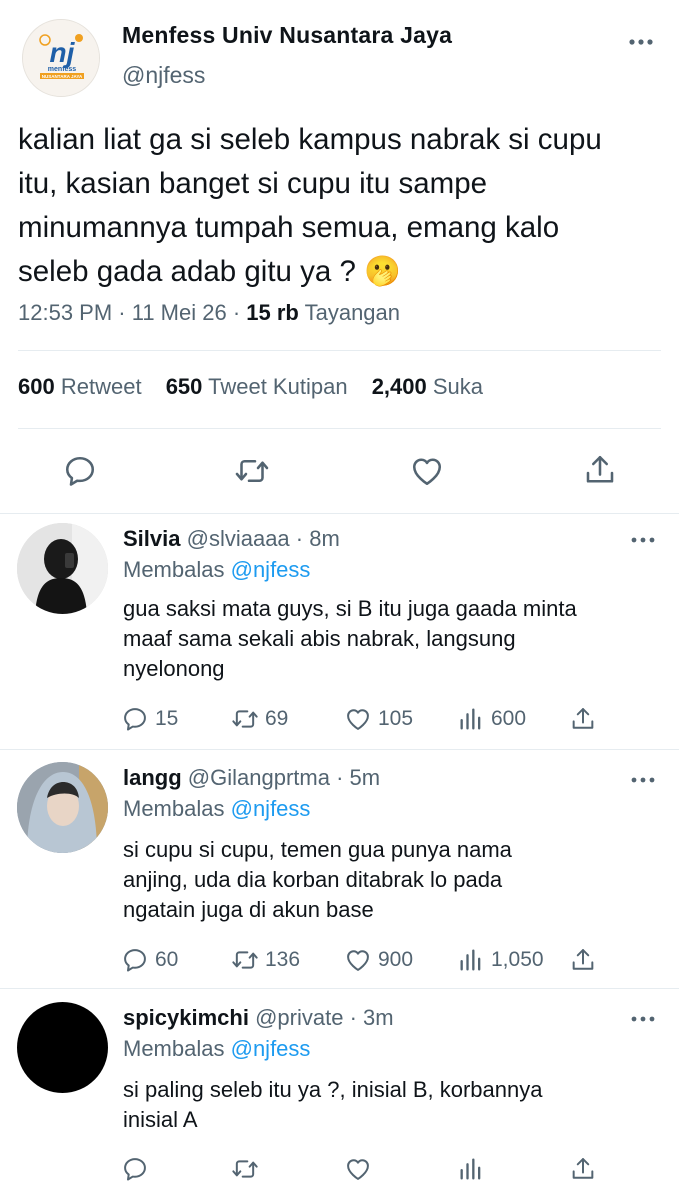  What do you see at coordinates (378, 1017) in the screenshot?
I see `reply-time: 3m` at bounding box center [378, 1017].